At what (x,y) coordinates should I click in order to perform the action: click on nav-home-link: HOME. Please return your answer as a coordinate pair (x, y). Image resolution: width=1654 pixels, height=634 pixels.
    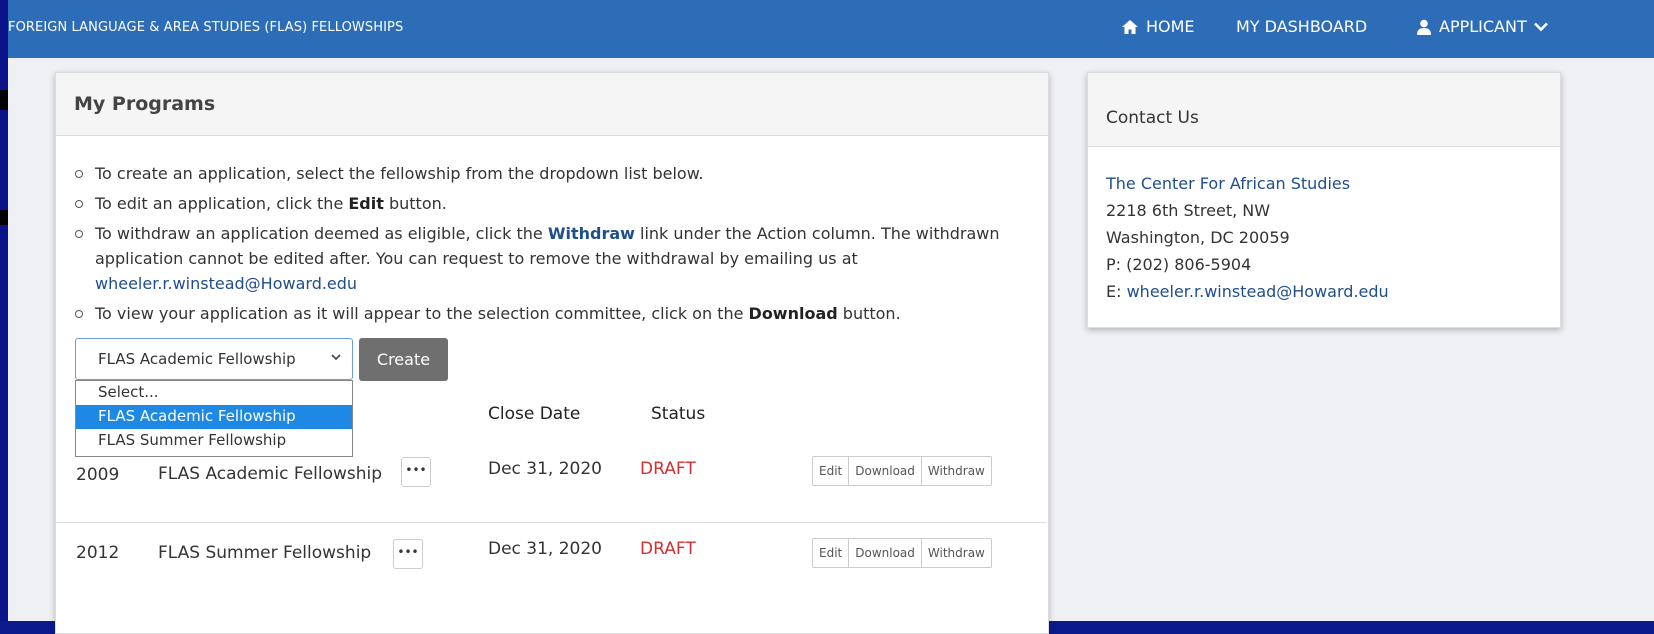
    Looking at the image, I should click on (1158, 26).